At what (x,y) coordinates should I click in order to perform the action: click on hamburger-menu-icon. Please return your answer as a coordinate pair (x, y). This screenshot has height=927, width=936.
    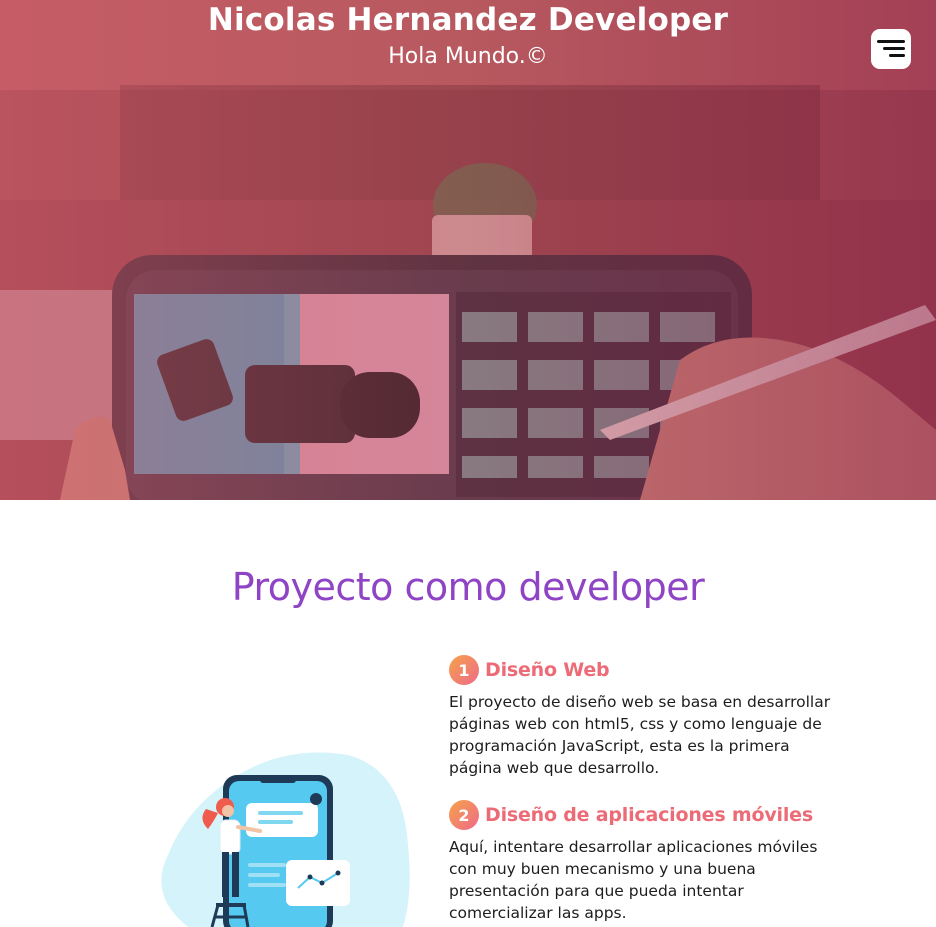
    Looking at the image, I should click on (891, 41).